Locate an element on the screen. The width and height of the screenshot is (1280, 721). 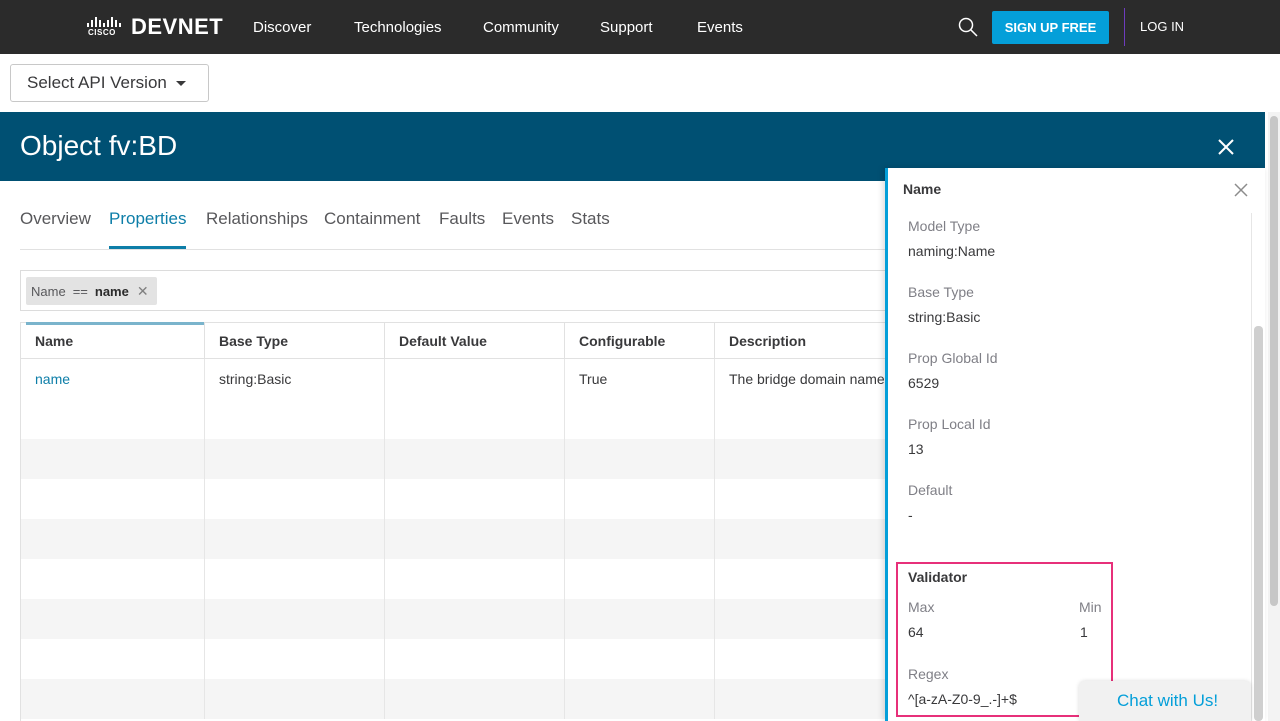
caret-down-icon is located at coordinates (180, 83).